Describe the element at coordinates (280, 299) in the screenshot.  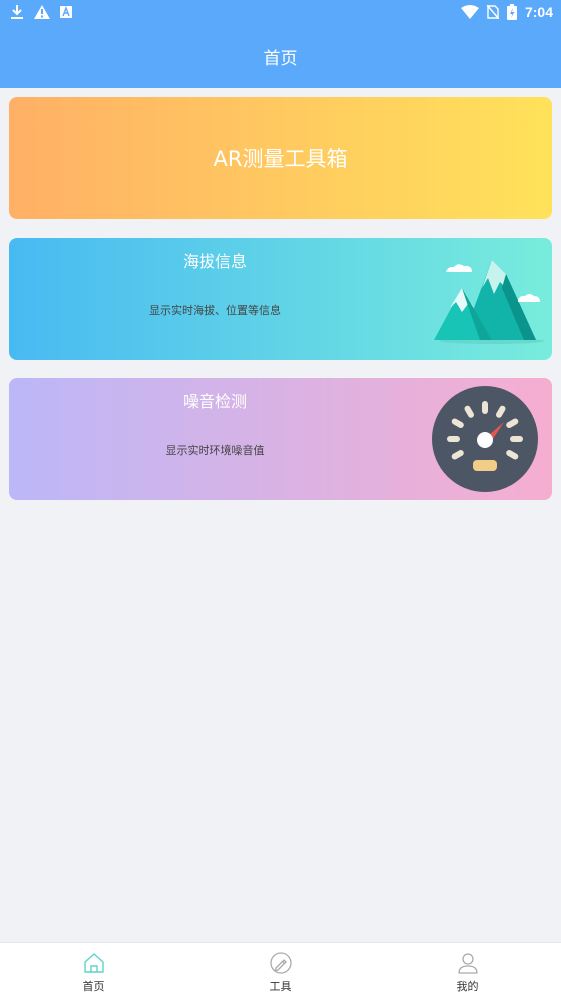
I see `card-altitude: 海拔信息 显示实时海拔、位置等信息` at that location.